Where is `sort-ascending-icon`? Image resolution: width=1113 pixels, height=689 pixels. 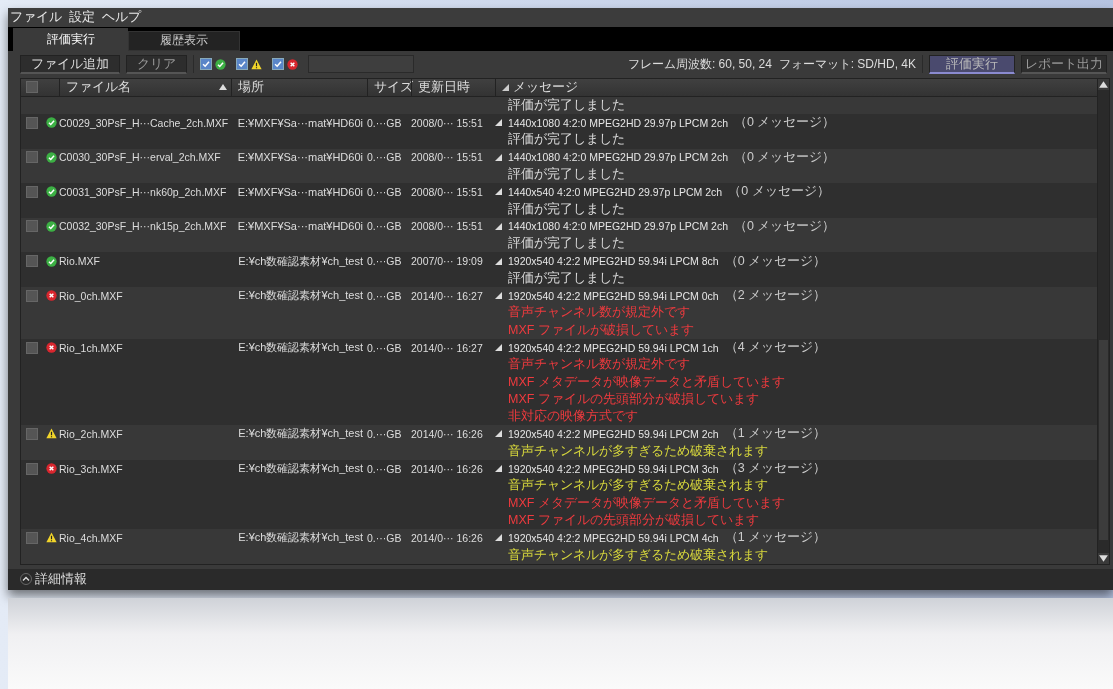 sort-ascending-icon is located at coordinates (223, 87).